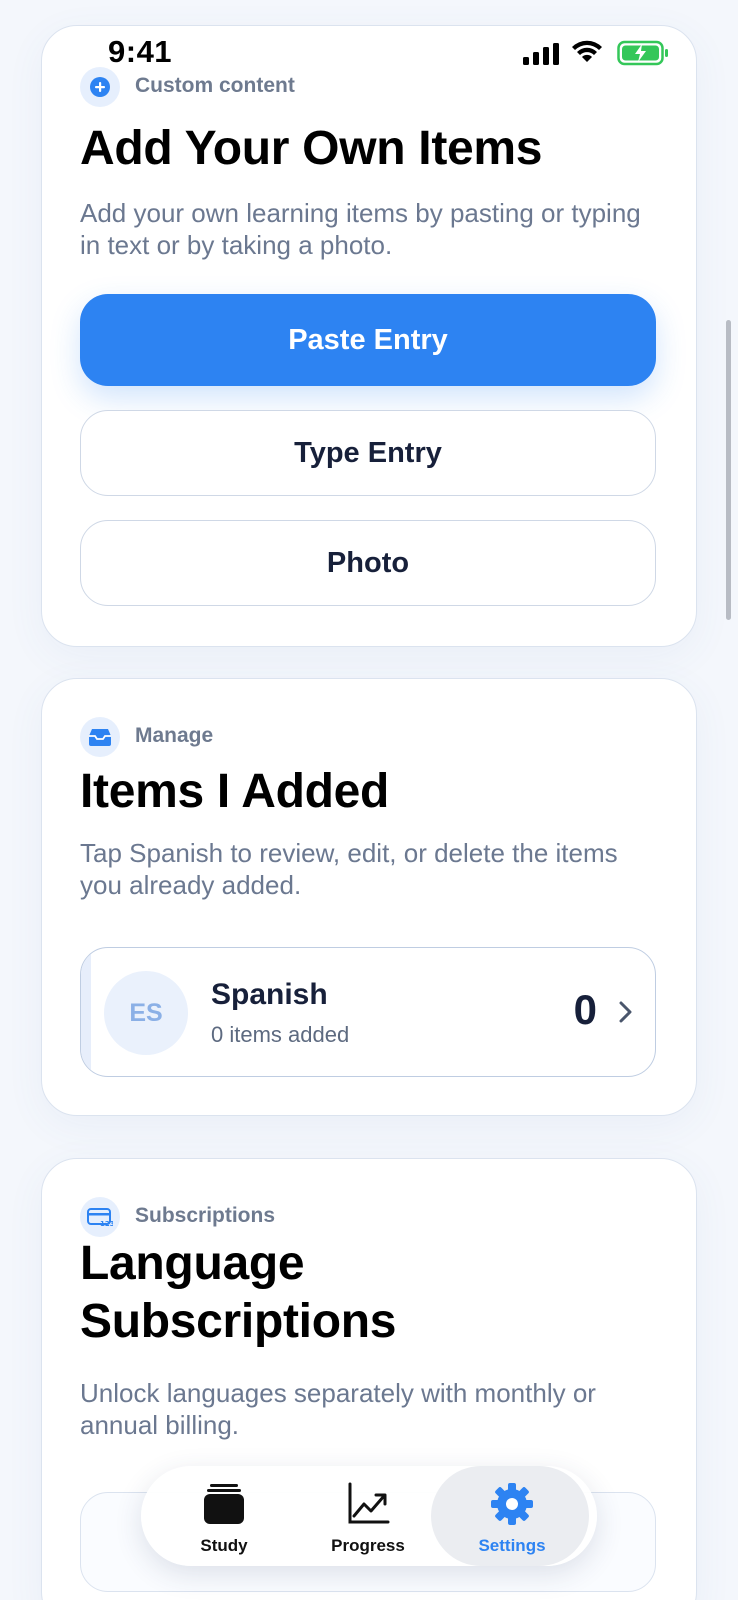 This screenshot has height=1600, width=738. What do you see at coordinates (369, 34) in the screenshot?
I see `status-bar: 9:41` at bounding box center [369, 34].